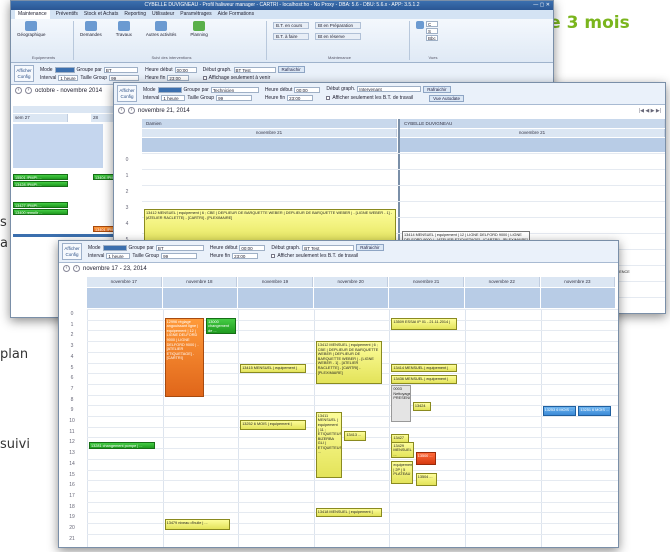 The width and height of the screenshot is (670, 552). I want to click on tab-utilisateur: Utilisateur, so click(163, 14).